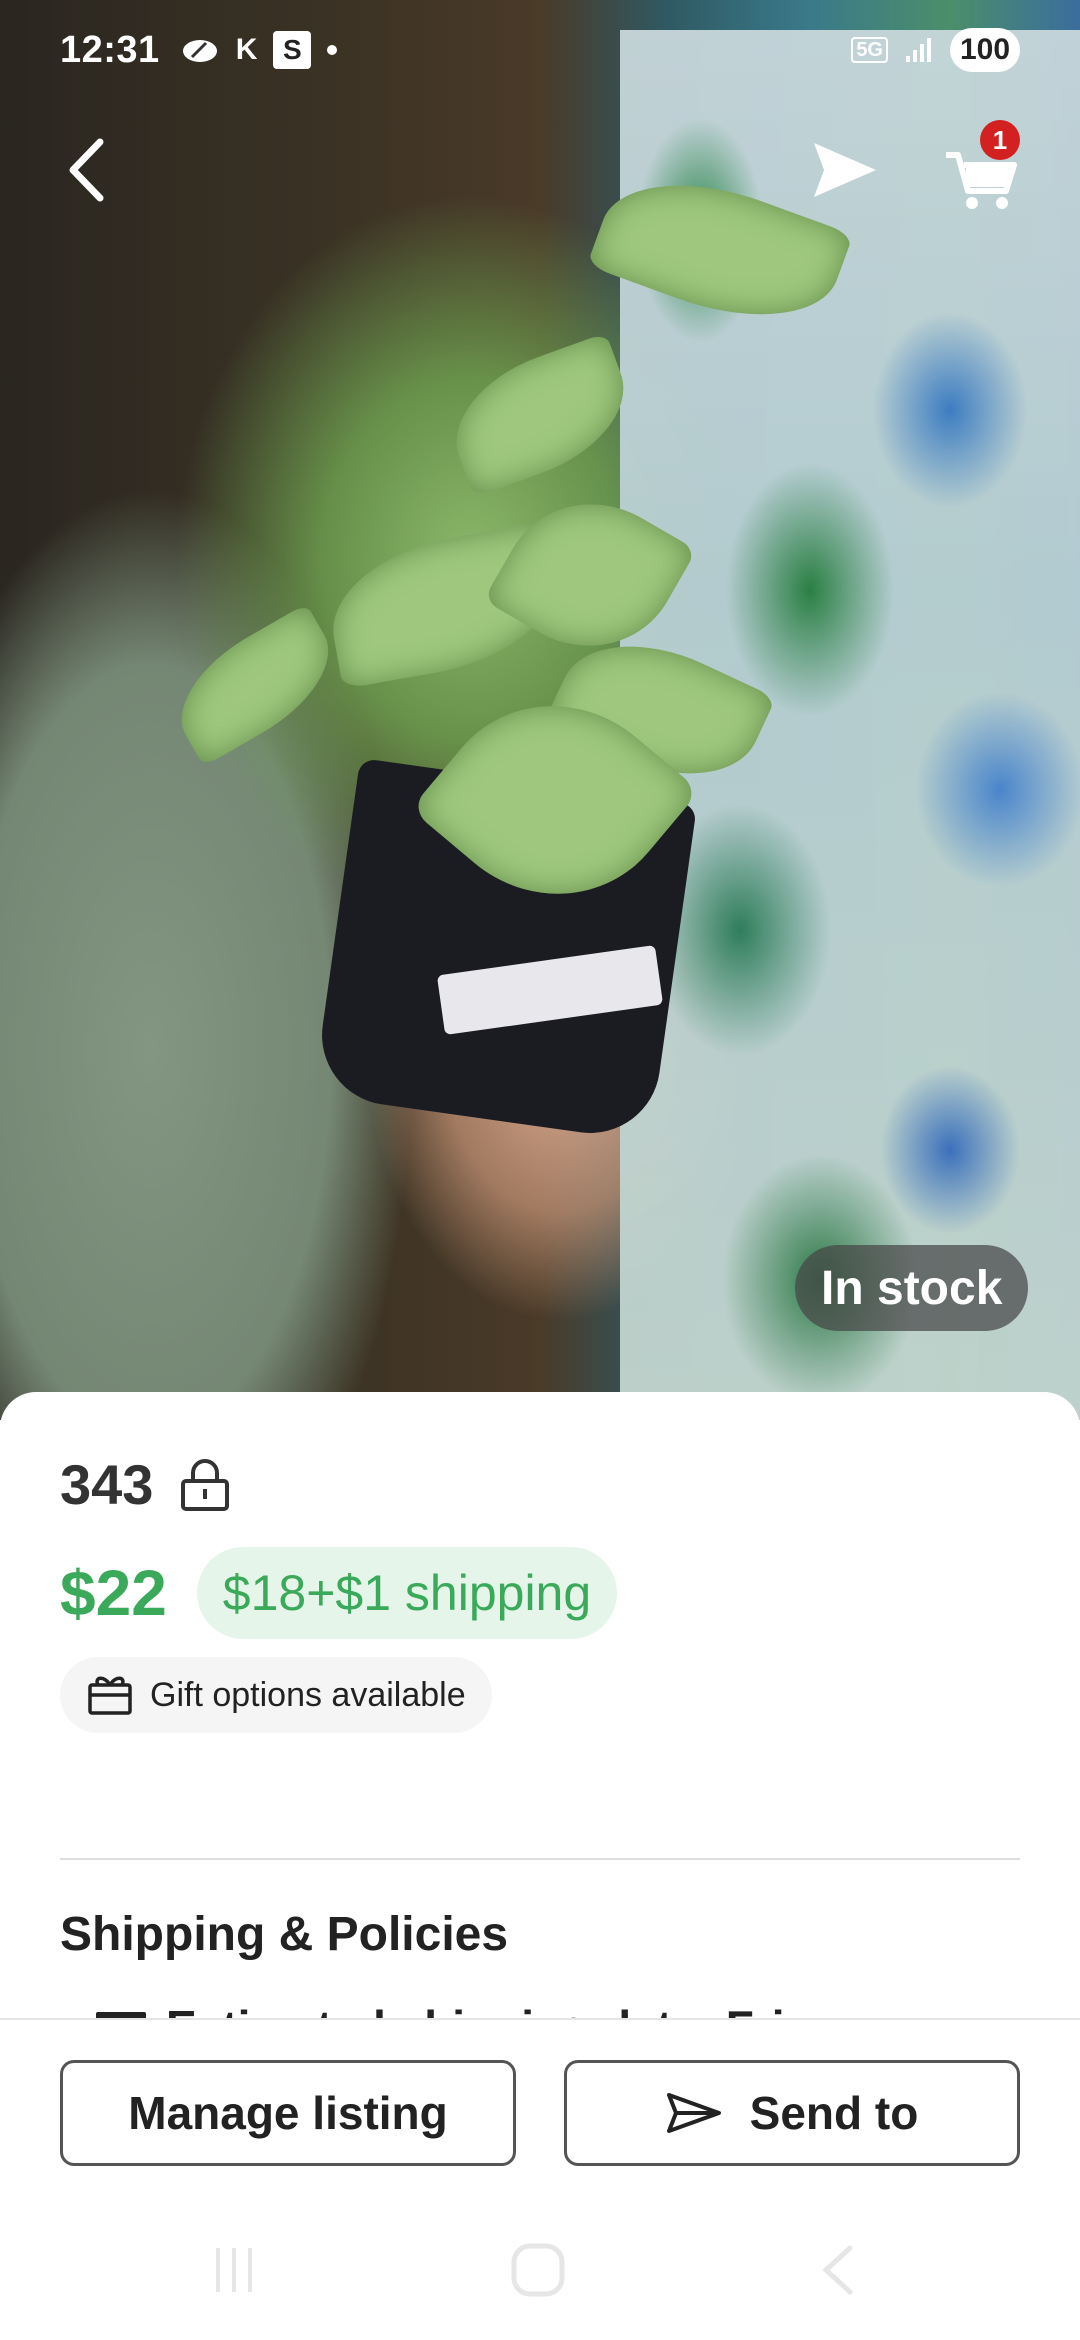 This screenshot has height=2340, width=1080. I want to click on back-arrow-icon, so click(90, 170).